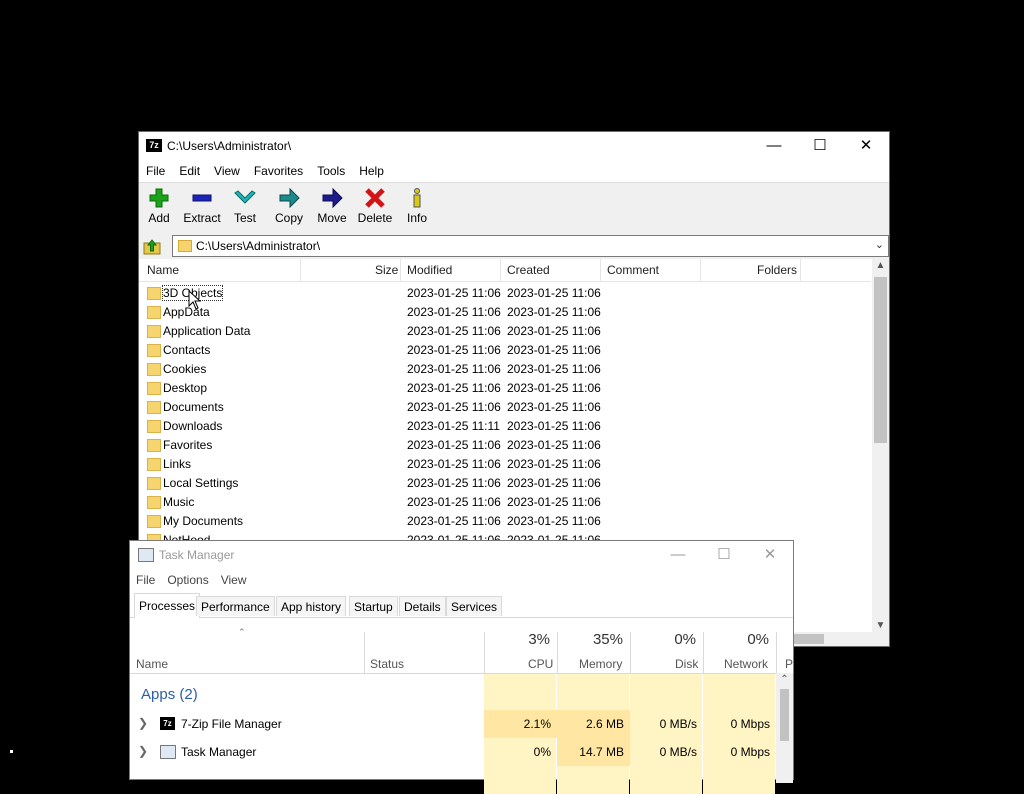  Describe the element at coordinates (528, 270) in the screenshot. I see `col-created: Created` at that location.